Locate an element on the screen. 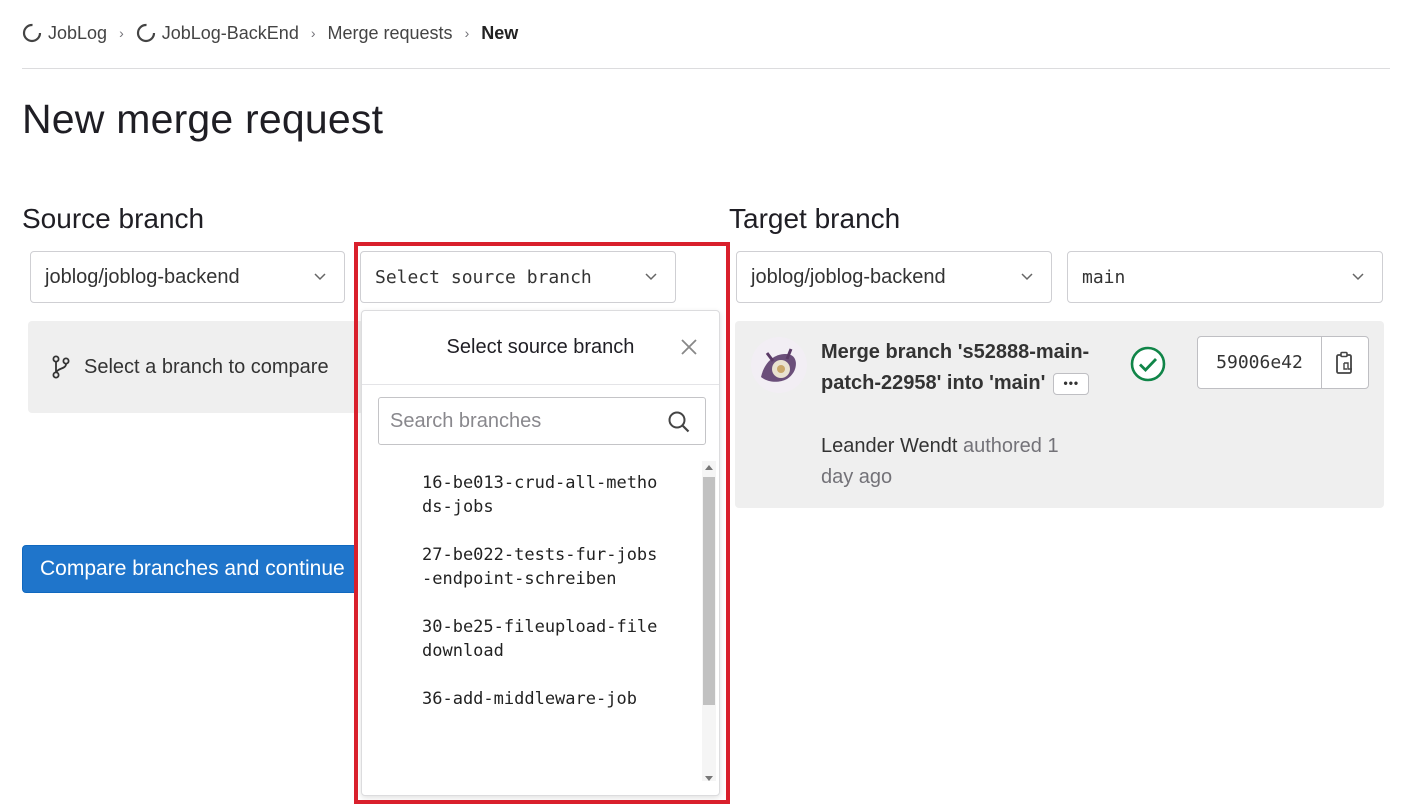 The height and width of the screenshot is (809, 1408). dropdown-header: Select source branch is located at coordinates (540, 348).